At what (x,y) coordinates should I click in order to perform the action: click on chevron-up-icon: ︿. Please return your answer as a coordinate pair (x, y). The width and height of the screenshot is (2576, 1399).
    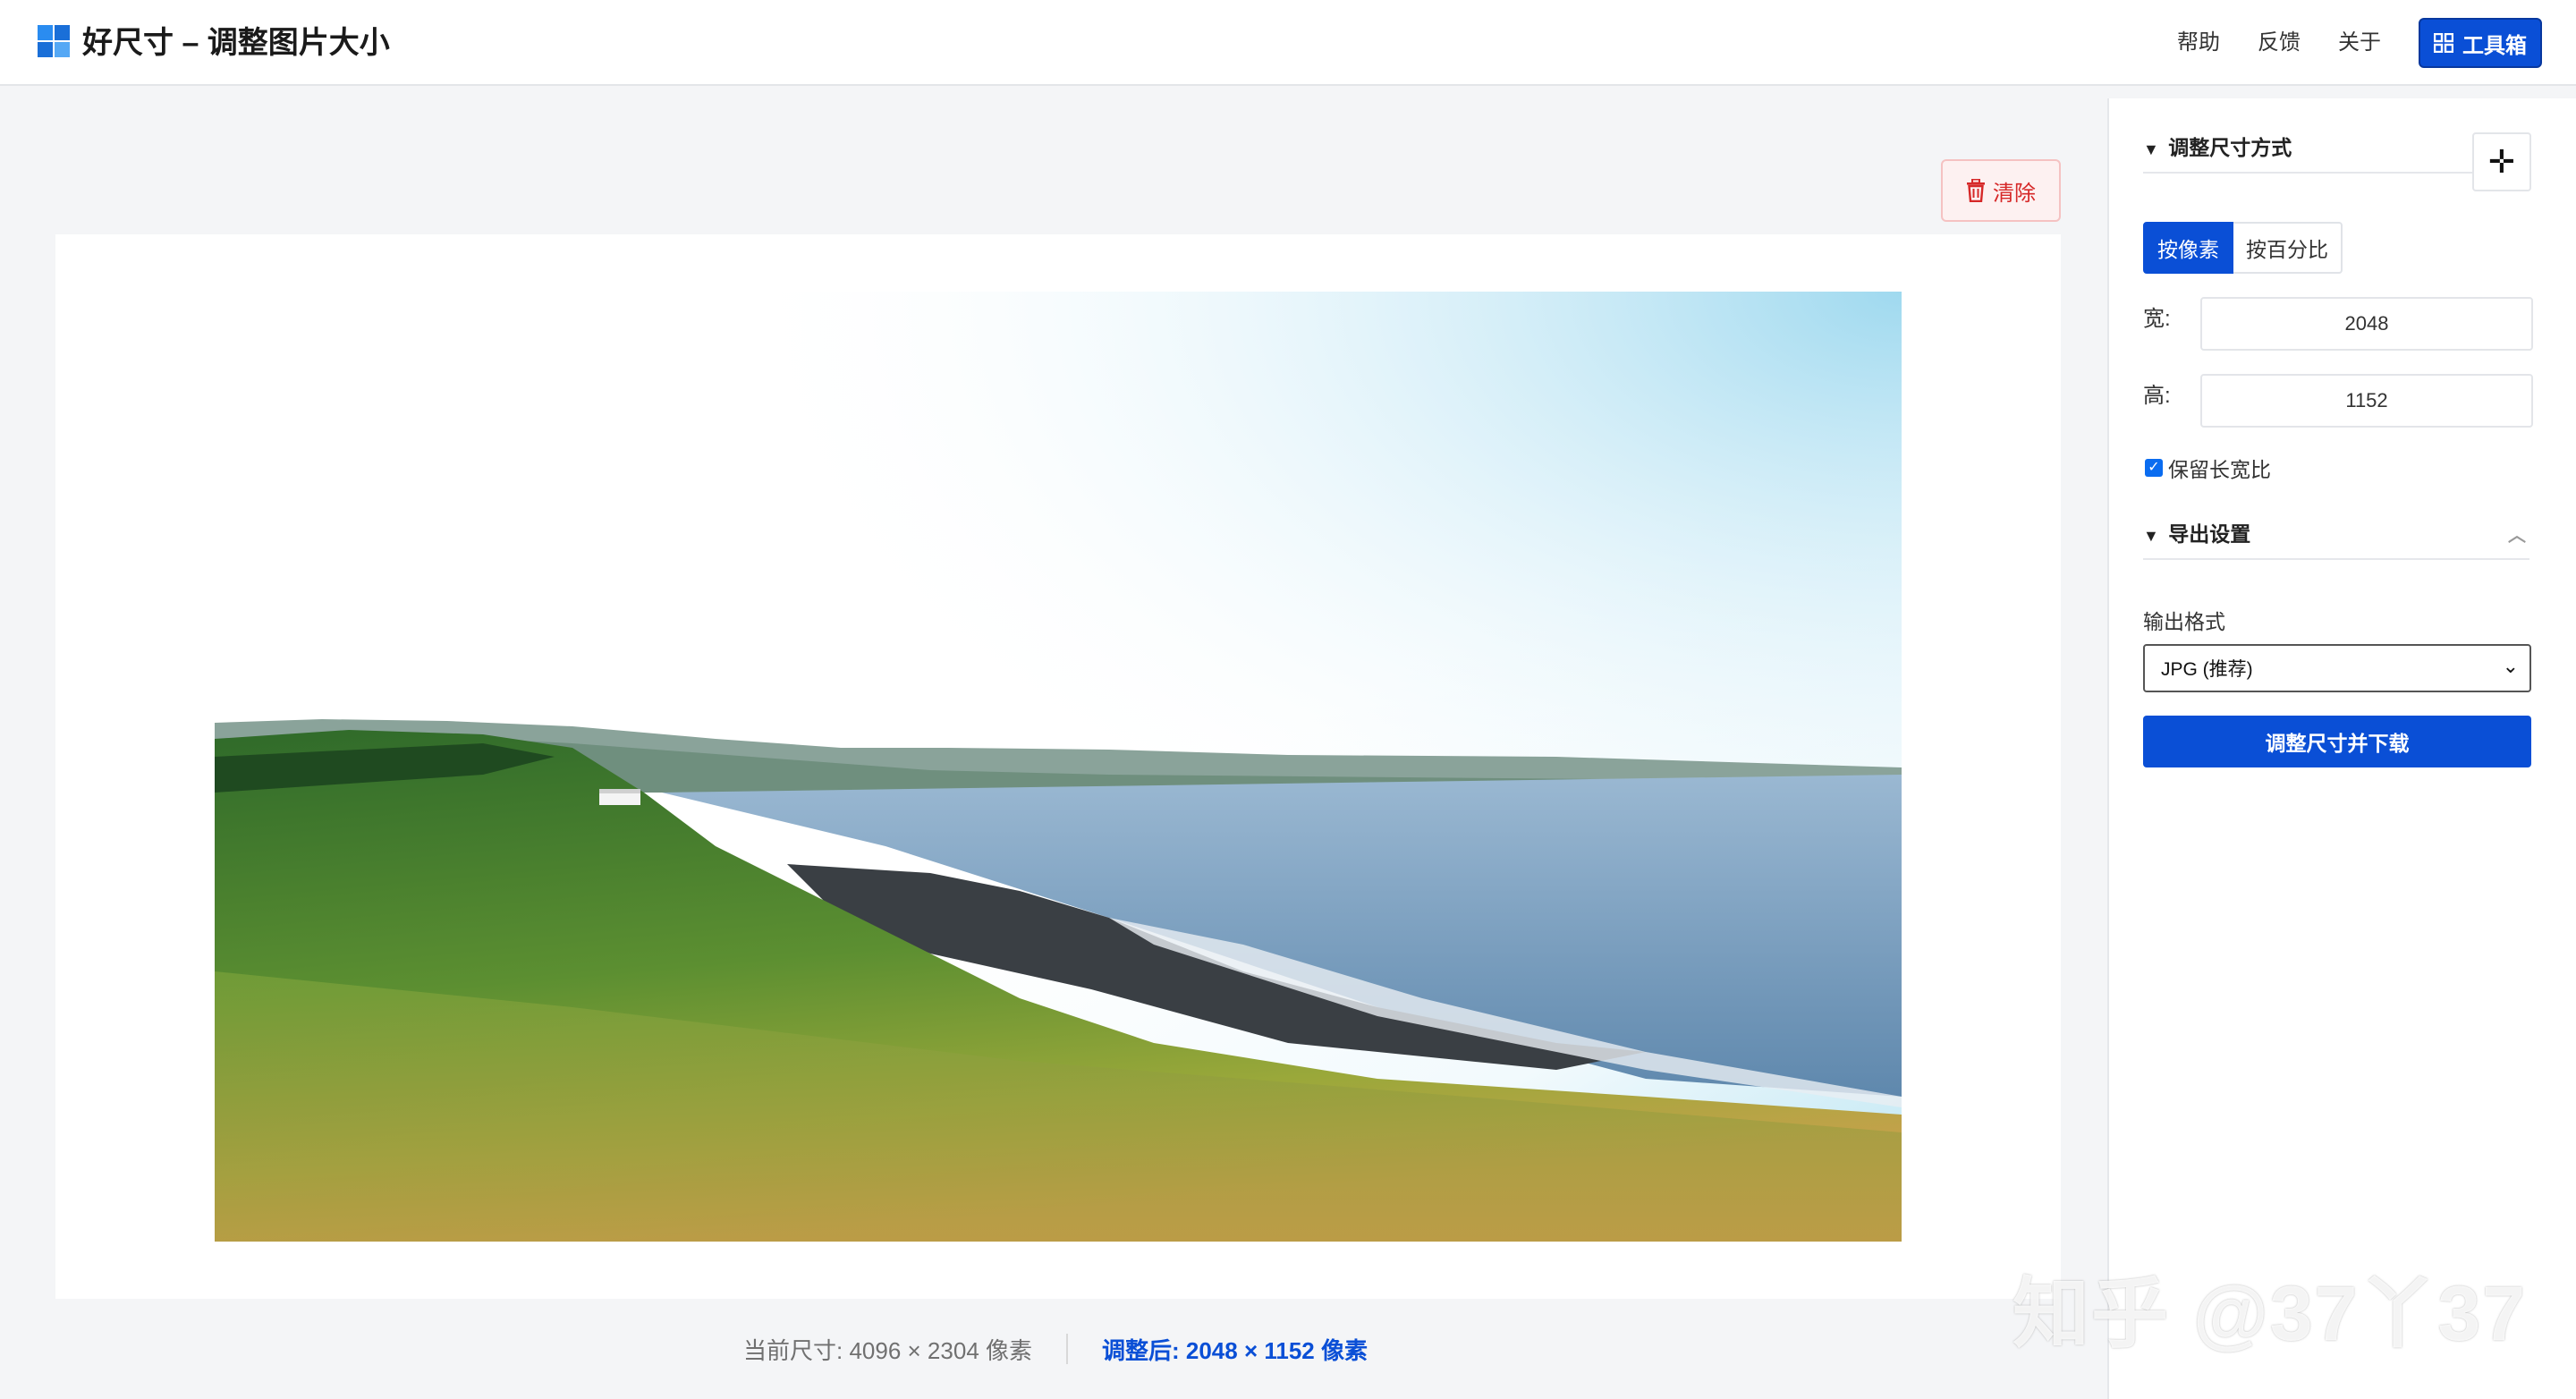
    Looking at the image, I should click on (2517, 536).